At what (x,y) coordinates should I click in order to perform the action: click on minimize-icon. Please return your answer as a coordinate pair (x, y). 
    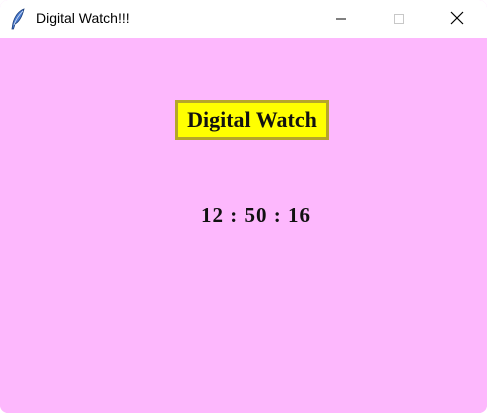
    Looking at the image, I should click on (341, 19).